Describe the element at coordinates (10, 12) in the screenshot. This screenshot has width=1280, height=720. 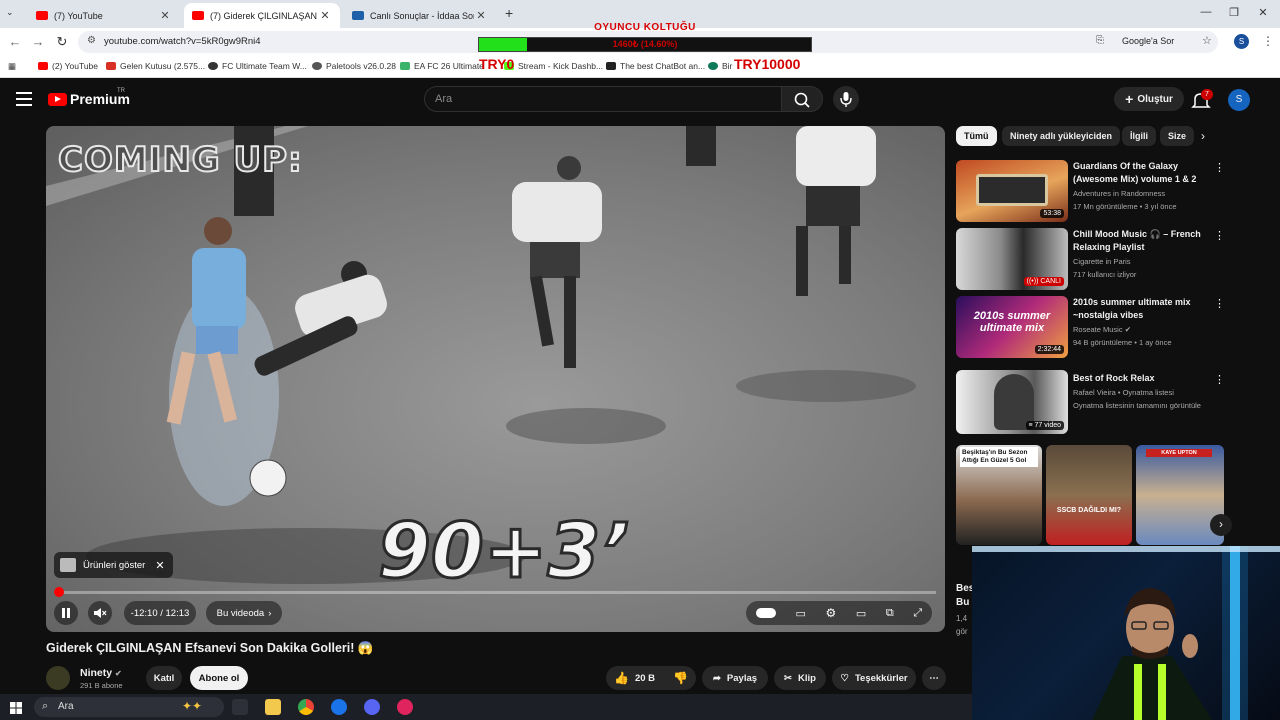
I see `tab-search-chevron-icon: ⌄` at that location.